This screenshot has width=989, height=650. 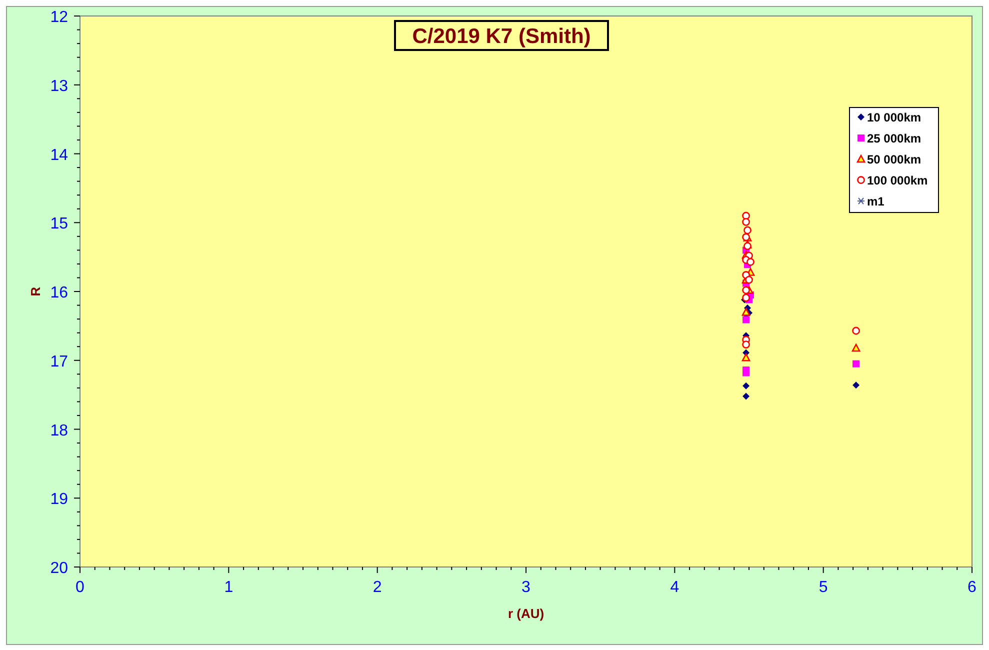 What do you see at coordinates (823, 587) in the screenshot?
I see `tick-label: 5` at bounding box center [823, 587].